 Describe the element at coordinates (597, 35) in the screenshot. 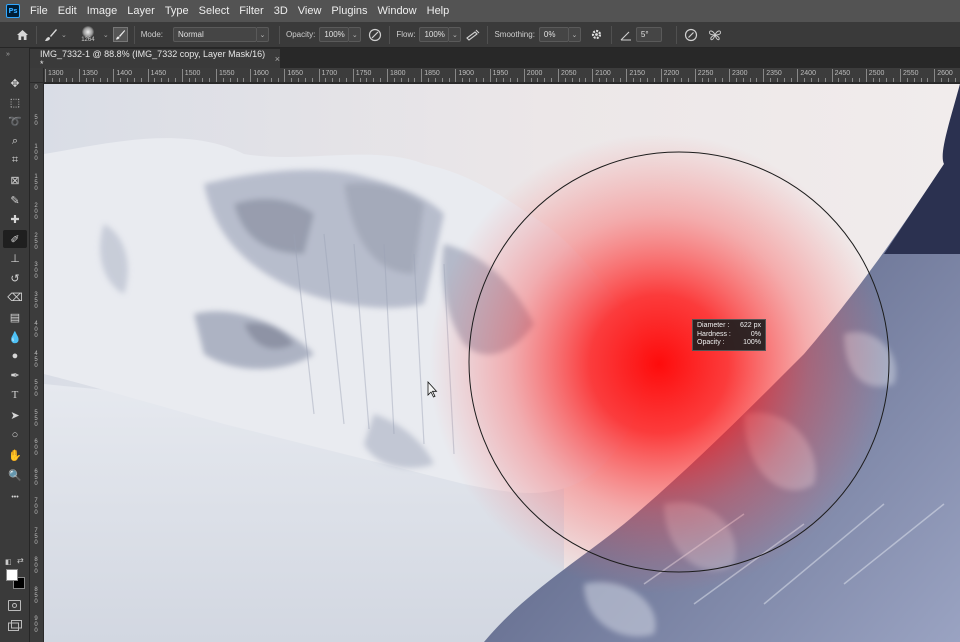

I see `smoothing-settings-gear-icon` at that location.